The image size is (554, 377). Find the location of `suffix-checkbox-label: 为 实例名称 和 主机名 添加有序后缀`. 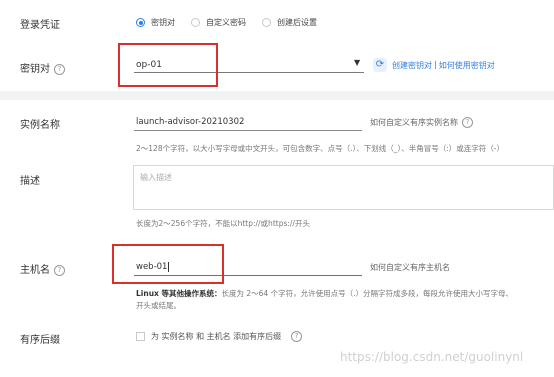

suffix-checkbox-label: 为 实例名称 和 主机名 添加有序后缀 is located at coordinates (216, 336).